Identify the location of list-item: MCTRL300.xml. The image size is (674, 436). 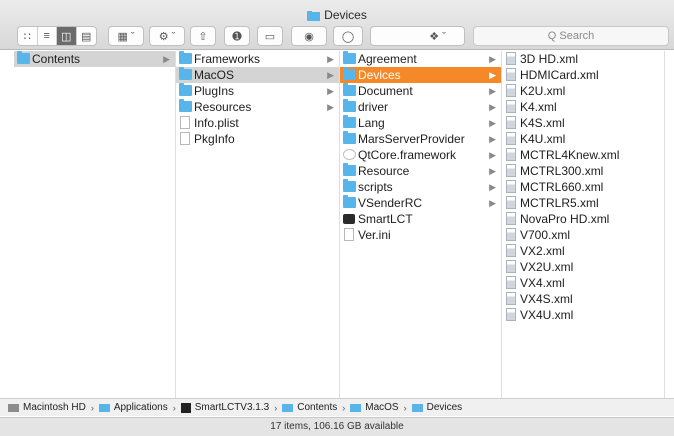
(583, 171).